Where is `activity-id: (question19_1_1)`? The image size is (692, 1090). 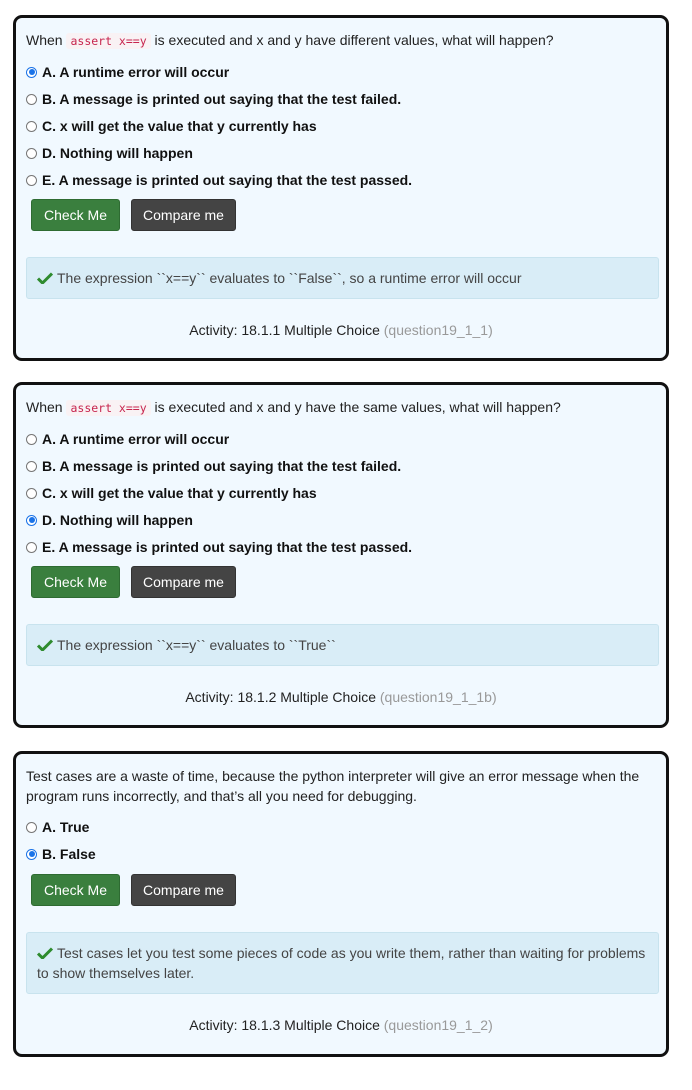 activity-id: (question19_1_1) is located at coordinates (438, 330).